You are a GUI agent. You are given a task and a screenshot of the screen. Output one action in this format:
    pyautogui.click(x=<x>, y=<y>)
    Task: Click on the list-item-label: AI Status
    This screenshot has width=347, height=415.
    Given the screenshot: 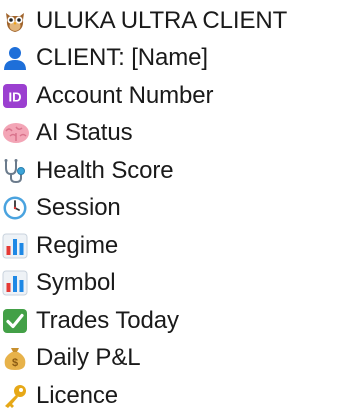 What is the action you would take?
    pyautogui.click(x=84, y=133)
    